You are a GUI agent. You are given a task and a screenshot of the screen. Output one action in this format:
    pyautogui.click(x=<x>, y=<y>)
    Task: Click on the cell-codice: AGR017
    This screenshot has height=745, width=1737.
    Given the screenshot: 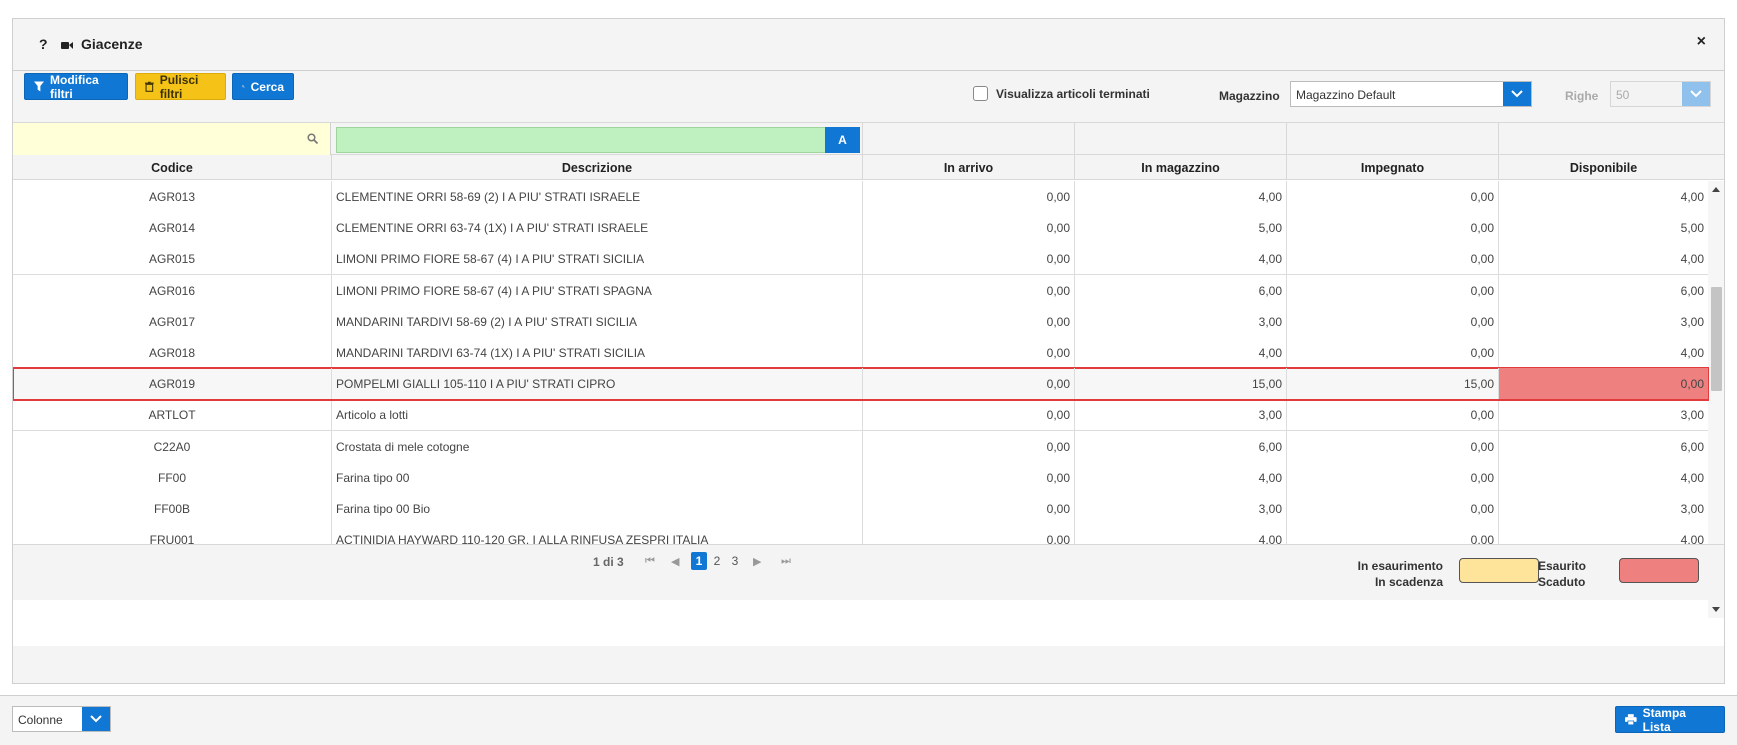 What is the action you would take?
    pyautogui.click(x=172, y=321)
    